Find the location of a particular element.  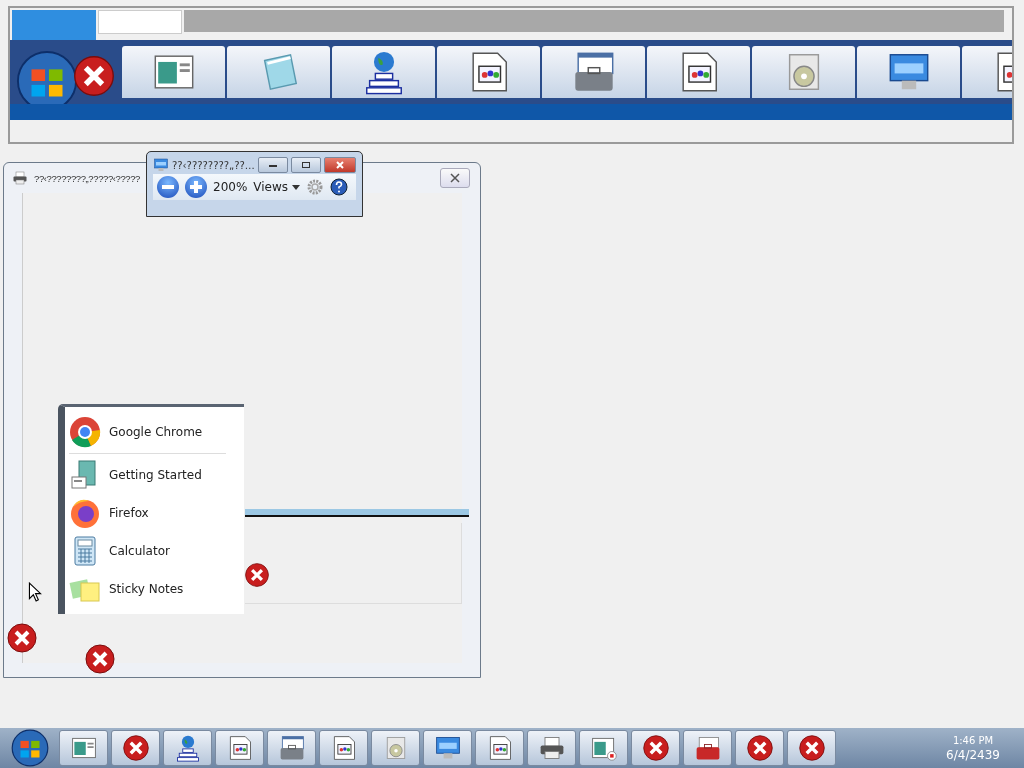

chrome-icon is located at coordinates (85, 432).